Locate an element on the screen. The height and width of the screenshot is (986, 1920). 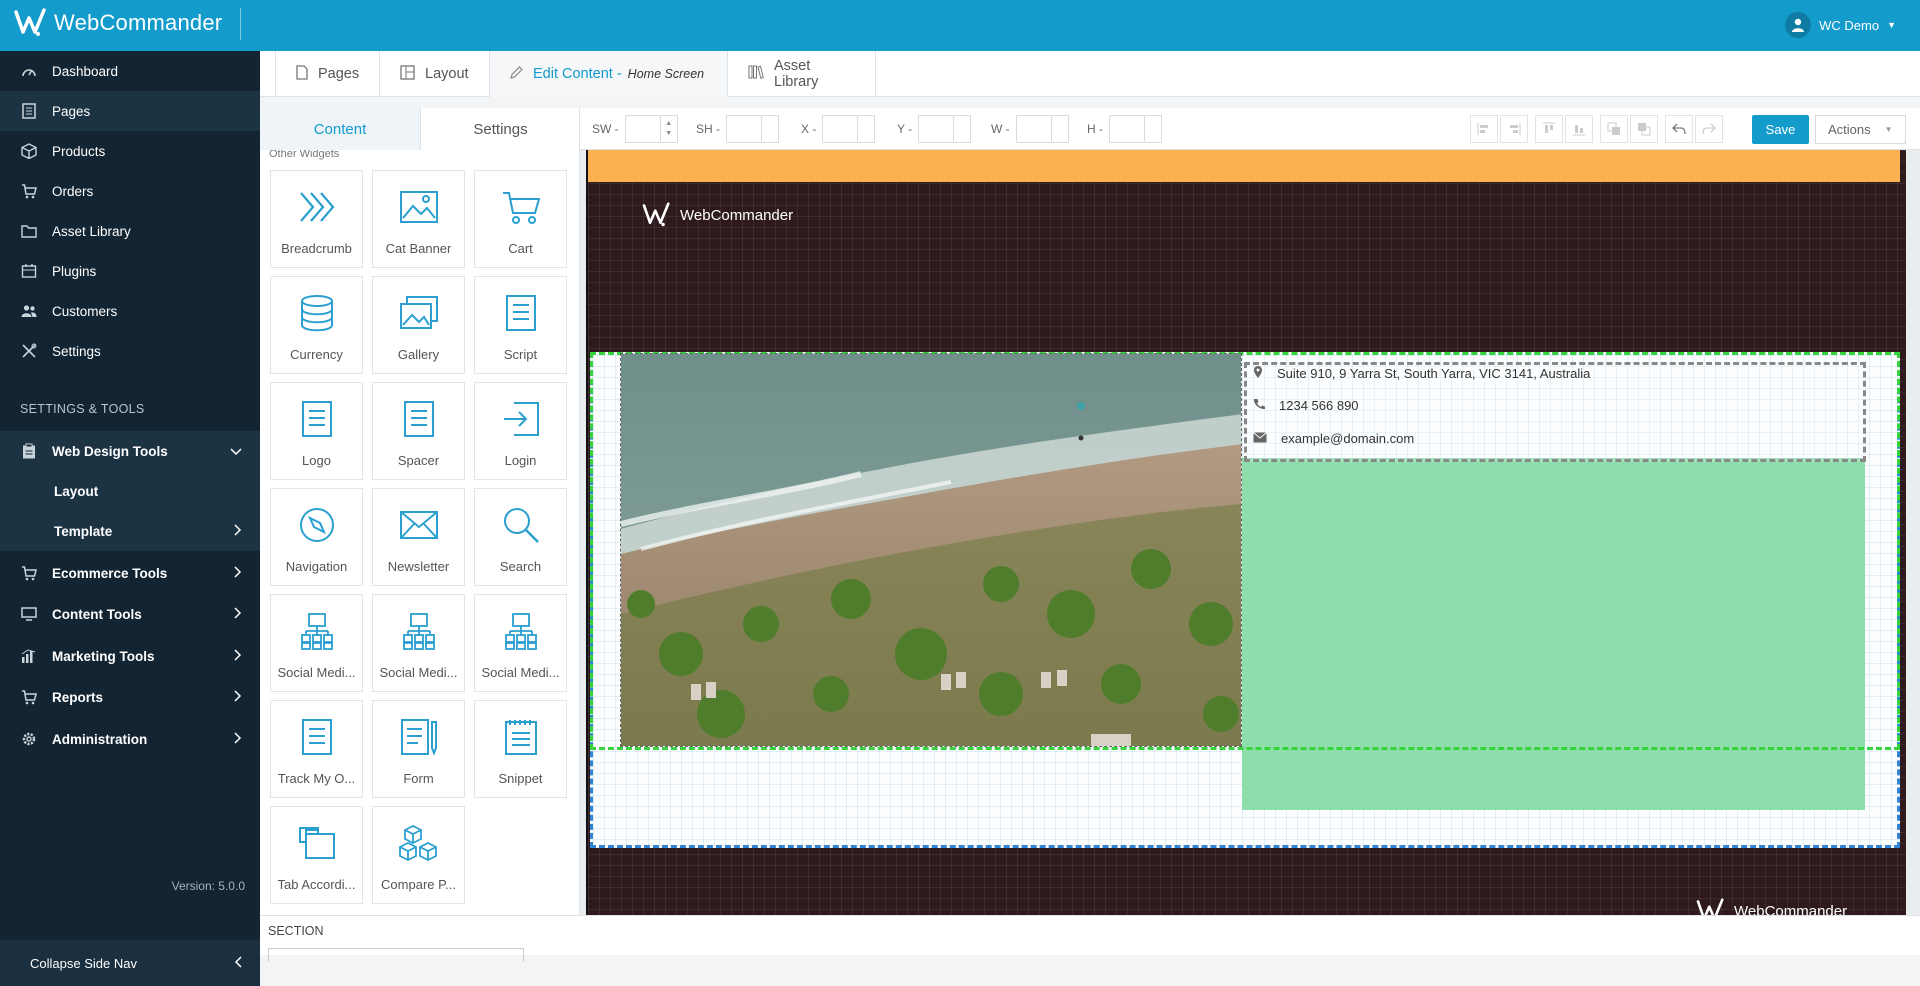
widget-login: Login is located at coordinates (520, 431).